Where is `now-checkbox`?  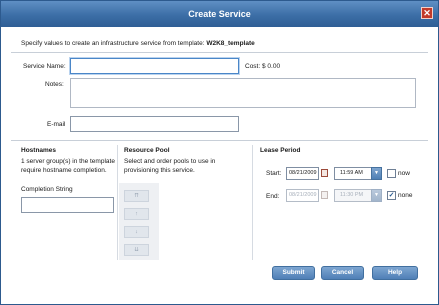 now-checkbox is located at coordinates (391, 173).